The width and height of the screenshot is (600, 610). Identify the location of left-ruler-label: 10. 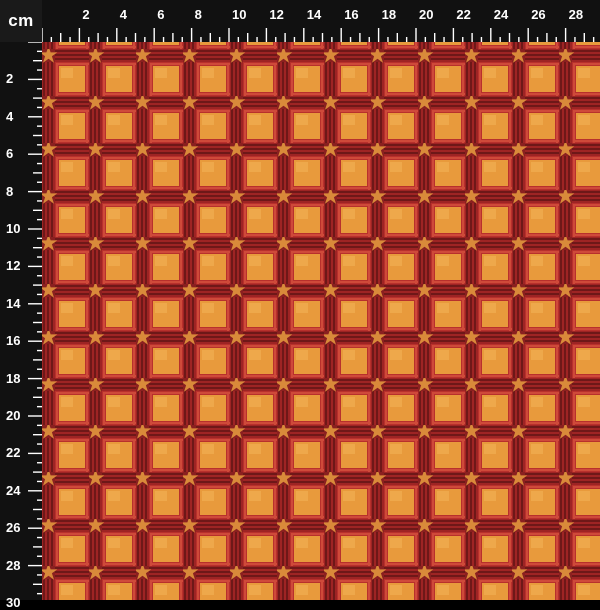
(13, 228).